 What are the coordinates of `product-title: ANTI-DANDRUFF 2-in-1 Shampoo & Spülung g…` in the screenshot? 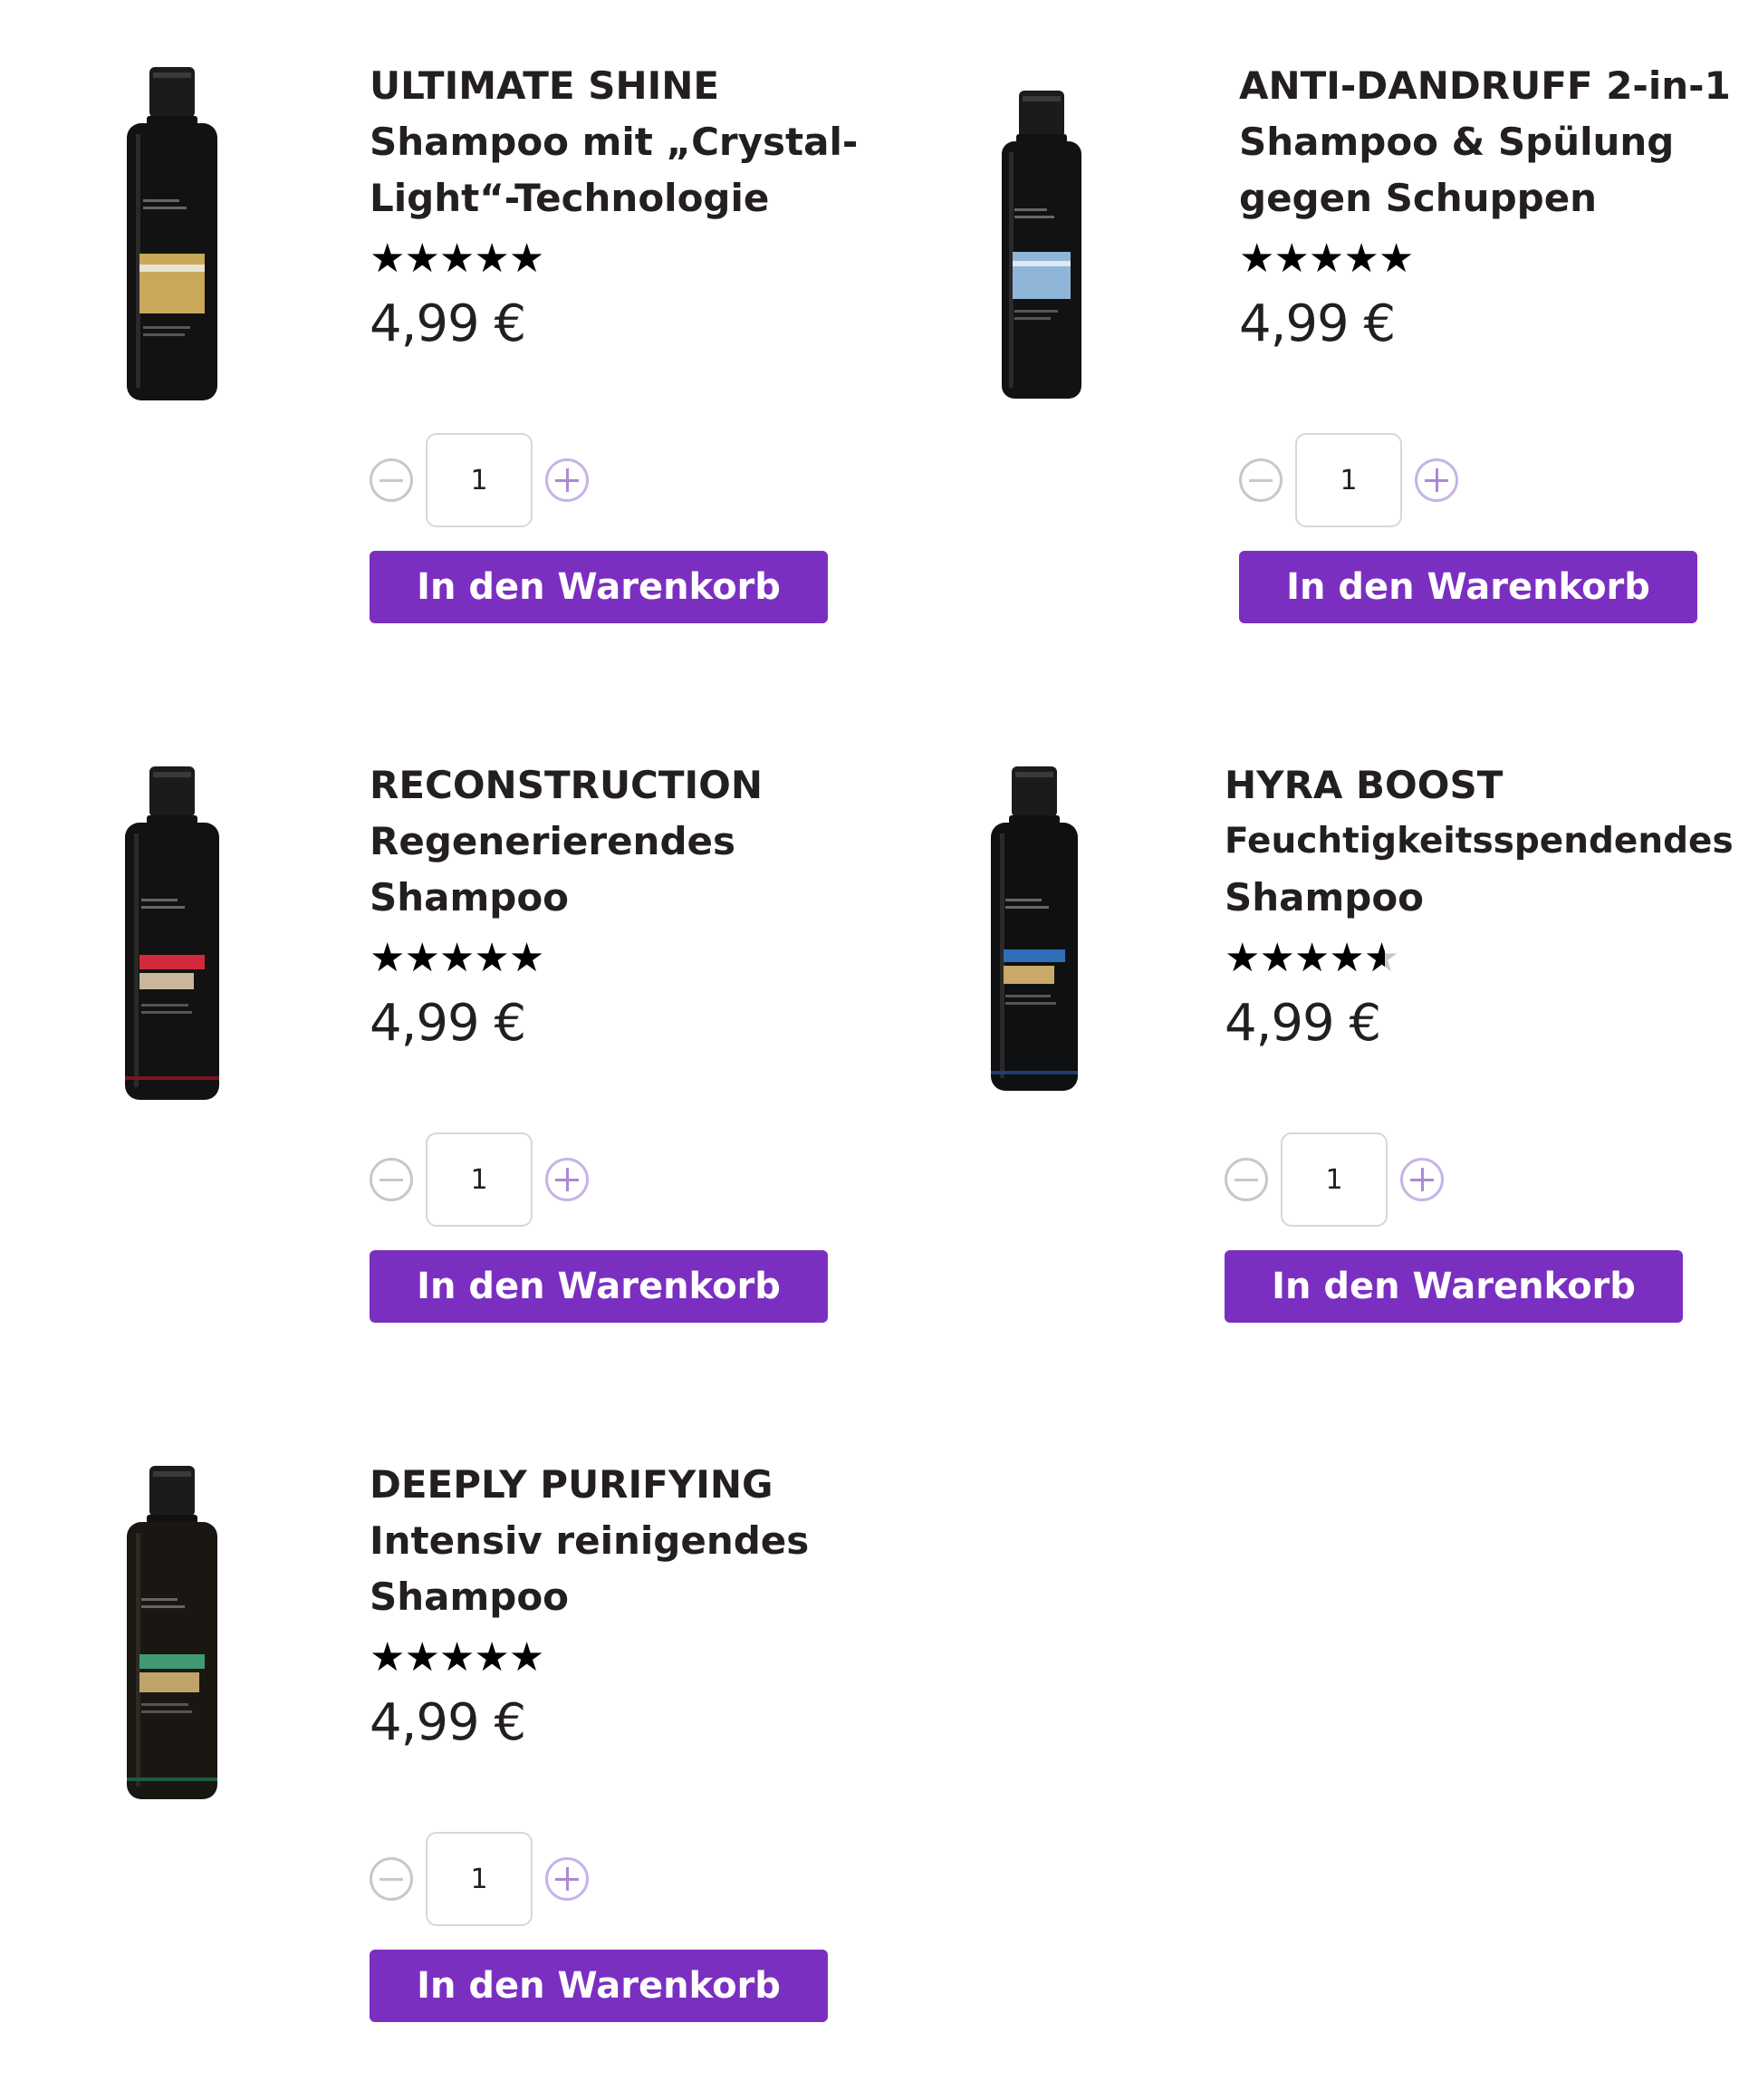 It's located at (1489, 142).